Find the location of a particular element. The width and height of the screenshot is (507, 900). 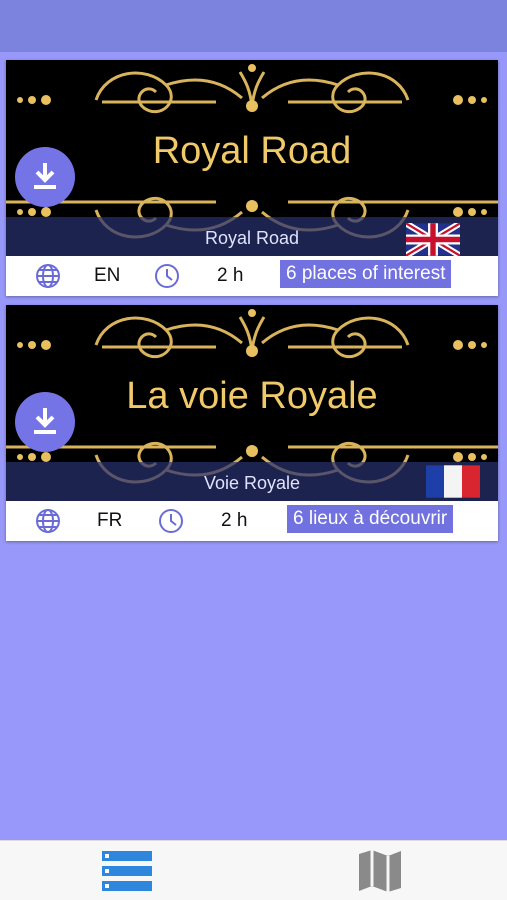

tour-info-bar: EN 2 h 6 places of interest is located at coordinates (252, 276).